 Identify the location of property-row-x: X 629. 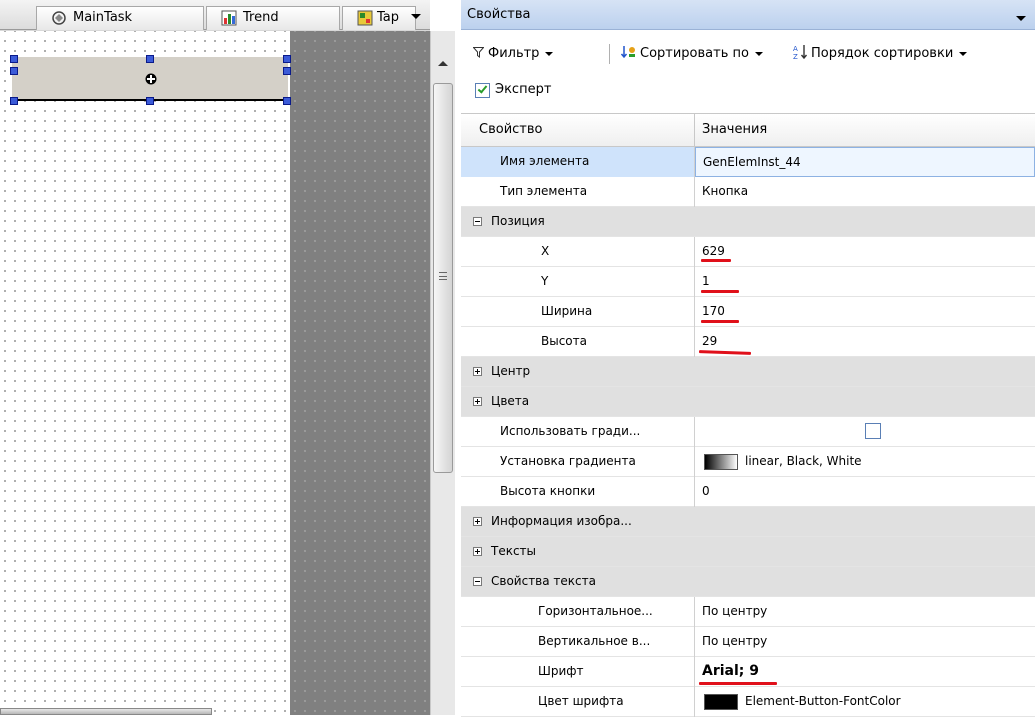
(748, 252).